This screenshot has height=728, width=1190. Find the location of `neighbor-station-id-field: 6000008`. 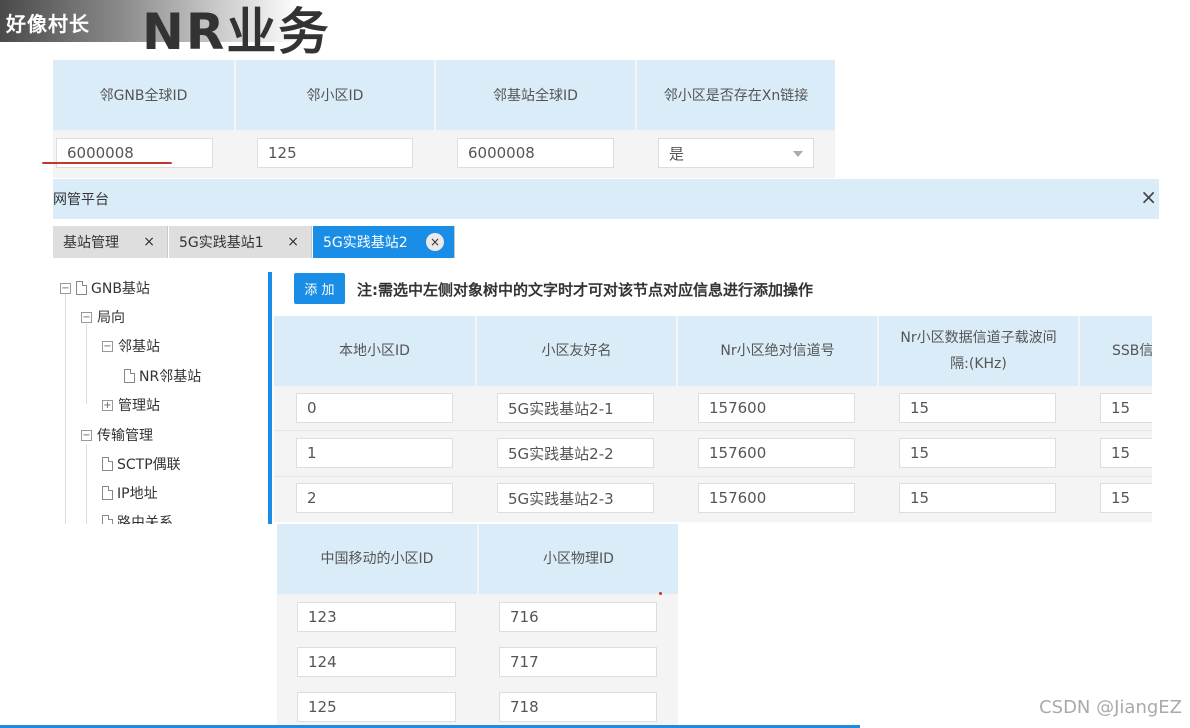

neighbor-station-id-field: 6000008 is located at coordinates (535, 153).